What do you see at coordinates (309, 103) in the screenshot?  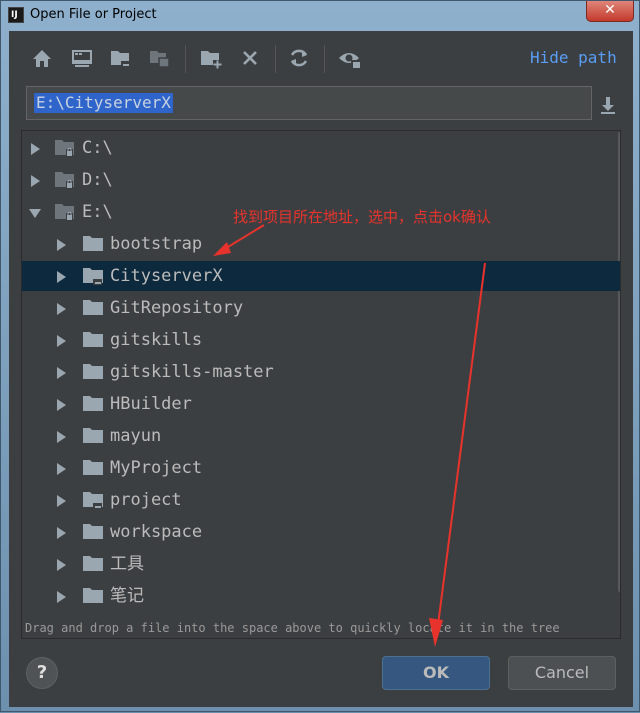 I see `path-input: E:\CityserverX` at bounding box center [309, 103].